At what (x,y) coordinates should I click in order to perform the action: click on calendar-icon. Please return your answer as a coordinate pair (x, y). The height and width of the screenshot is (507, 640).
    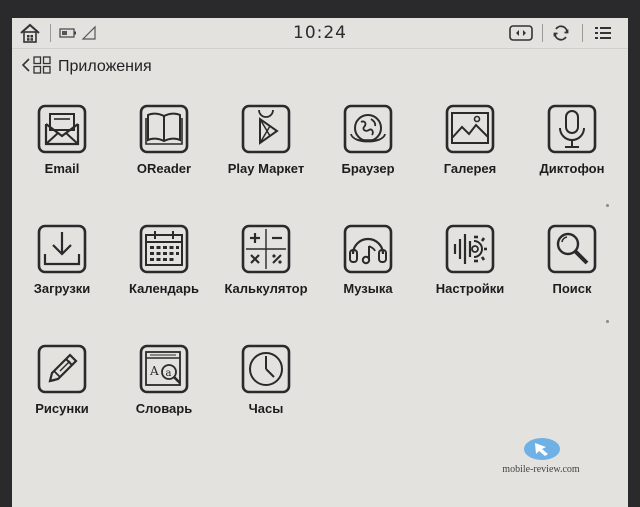
    Looking at the image, I should click on (164, 249).